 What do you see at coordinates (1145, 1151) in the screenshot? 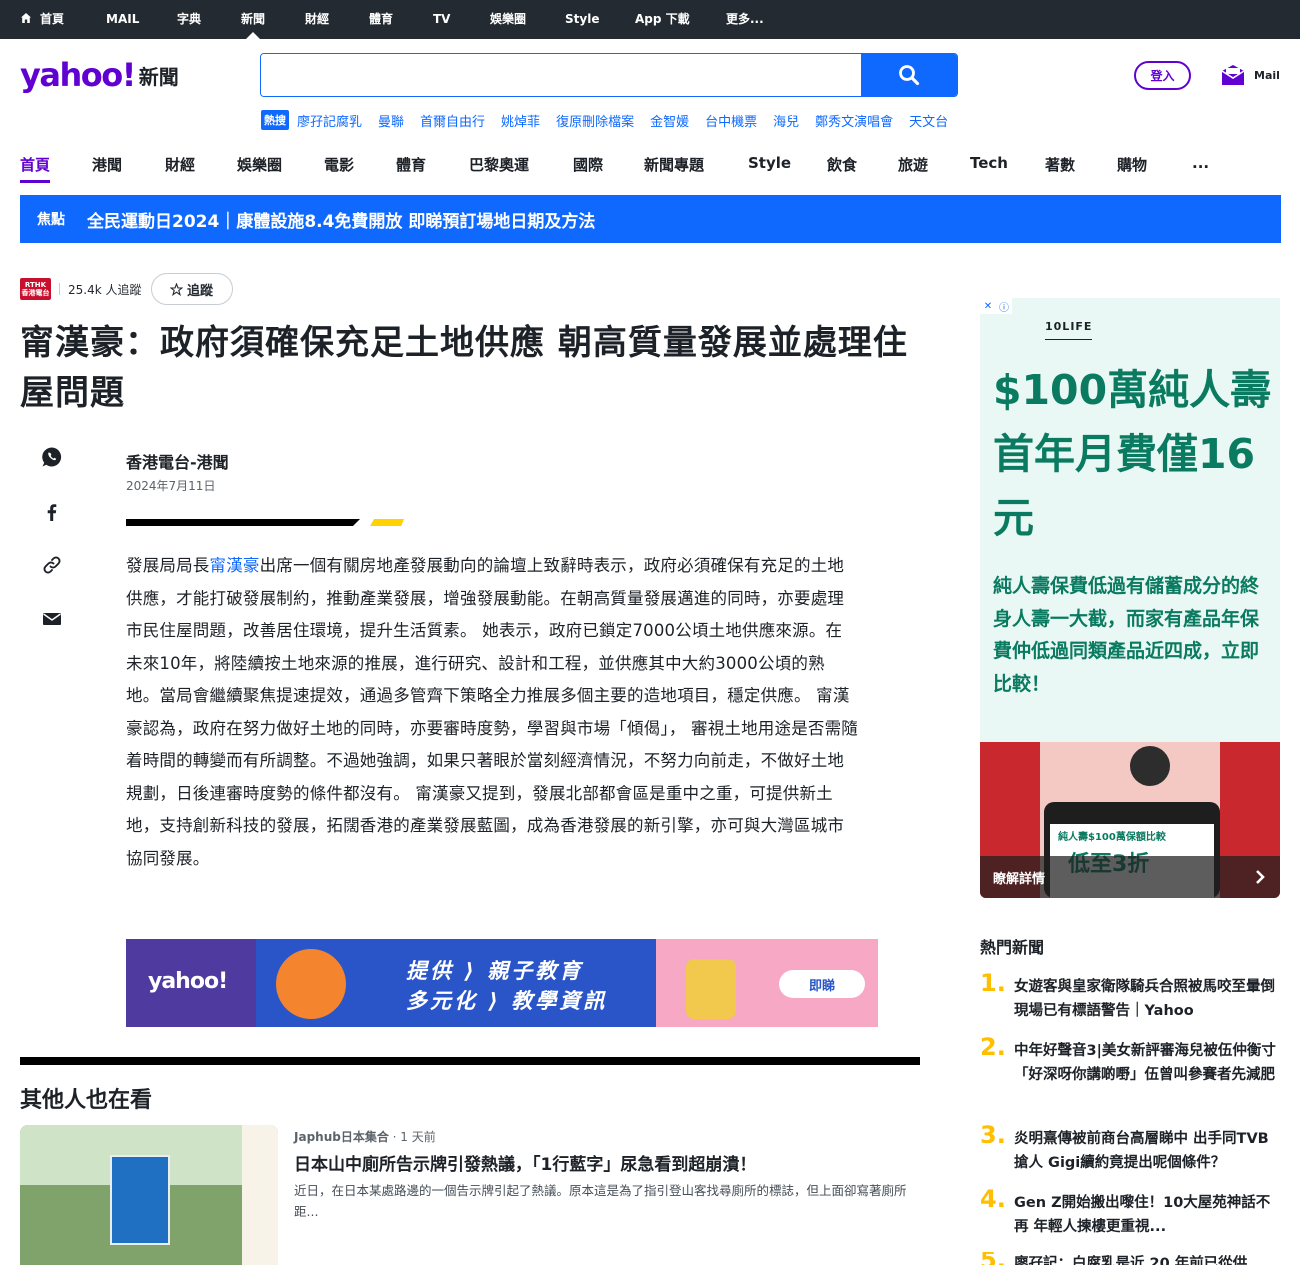
I see `hot-news-title: 炎明熹傳被前商台高層睇中 出手同TVB搶人 Gigi續約竟提出呢個條件？` at bounding box center [1145, 1151].